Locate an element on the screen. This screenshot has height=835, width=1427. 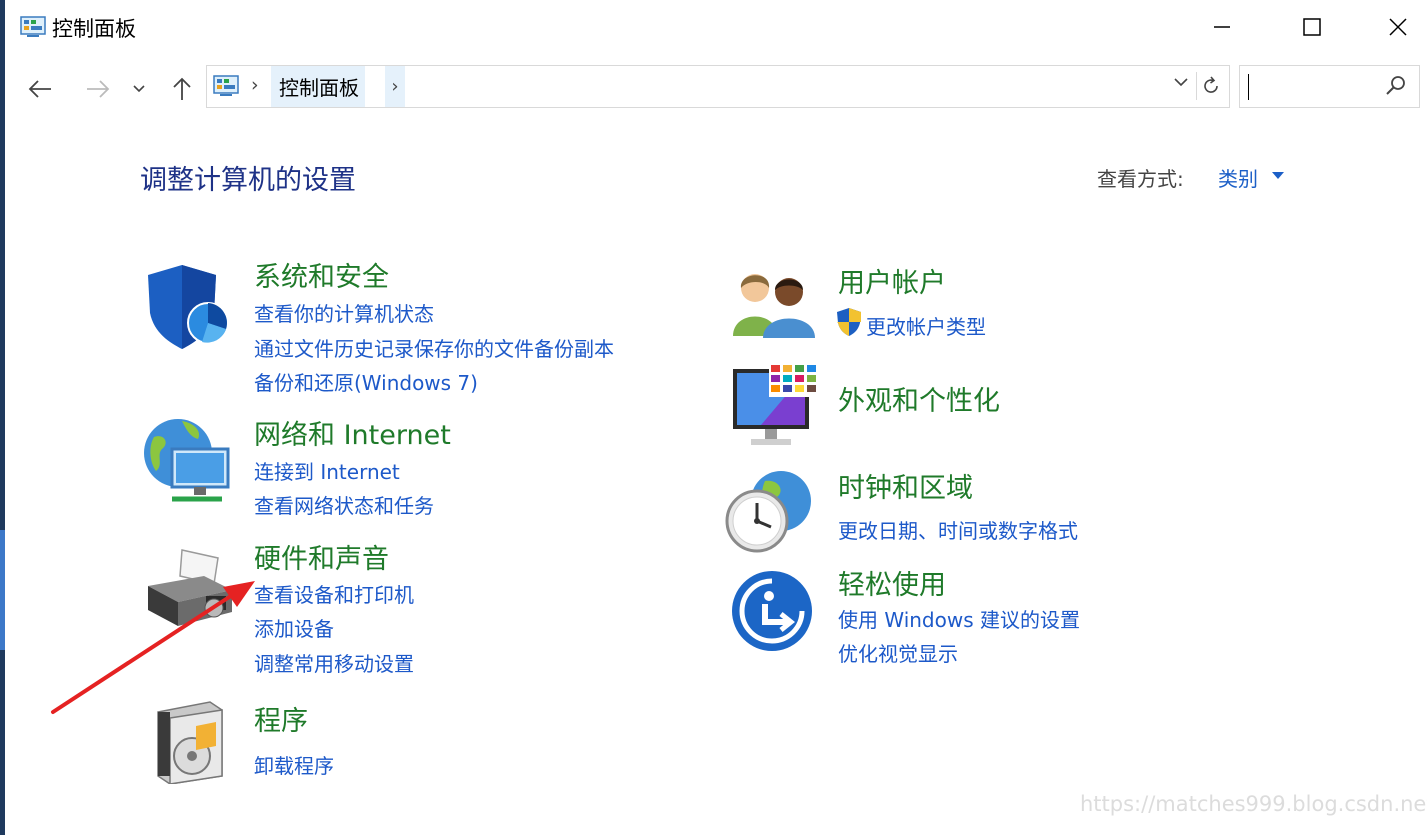
arrow-up-icon is located at coordinates (182, 88).